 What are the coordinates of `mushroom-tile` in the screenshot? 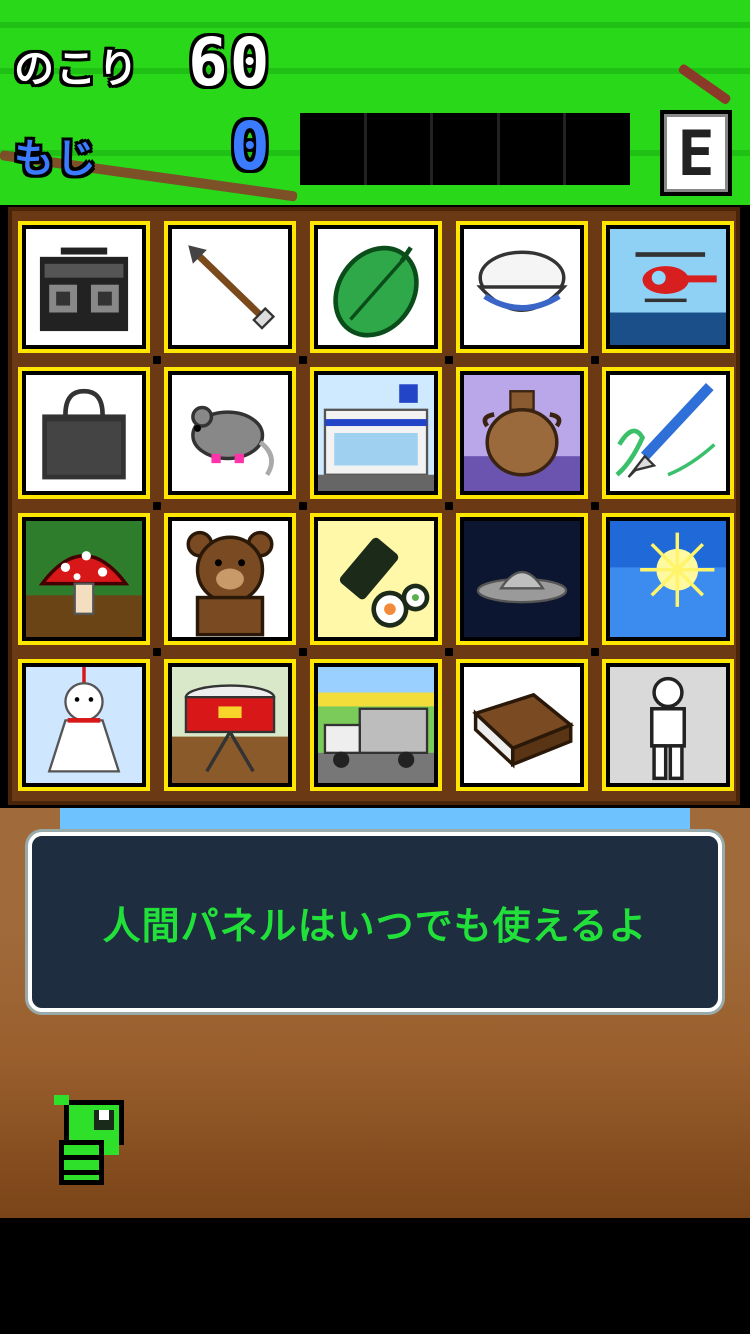 It's located at (84, 579).